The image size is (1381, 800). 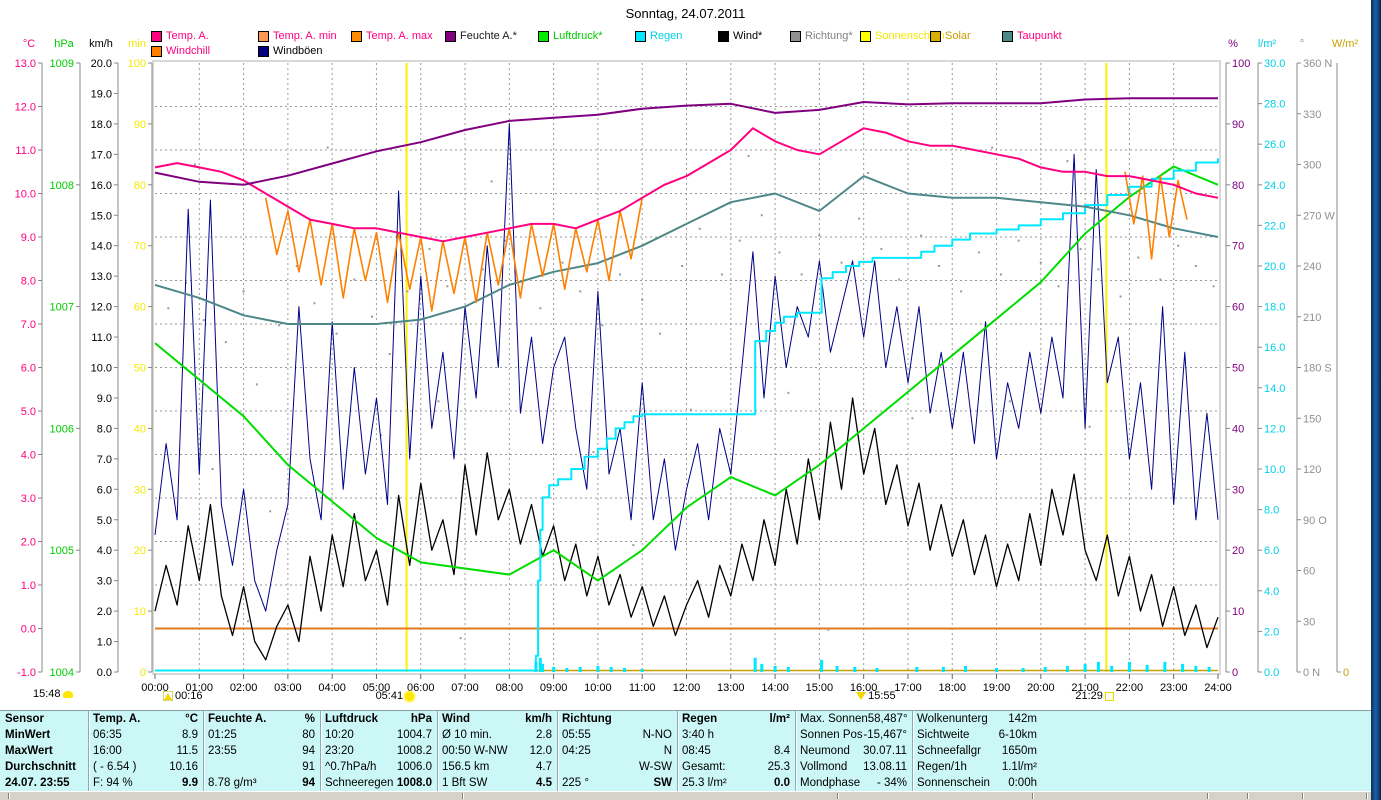 What do you see at coordinates (104, 673) in the screenshot?
I see `svg-text: 0.0` at bounding box center [104, 673].